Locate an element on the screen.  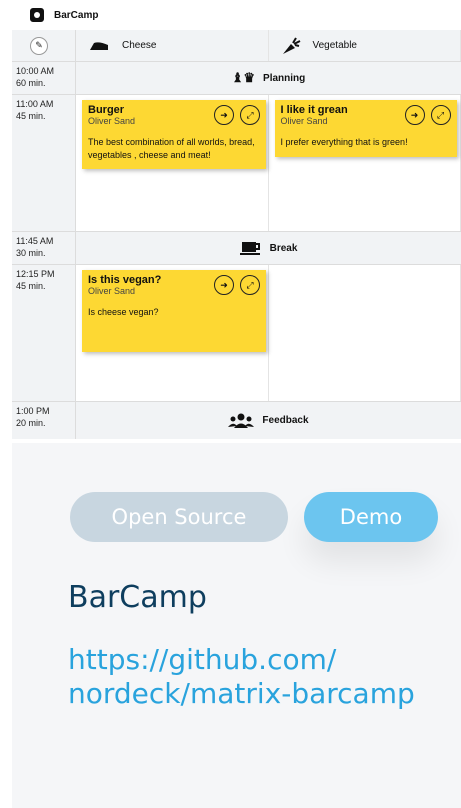
edit-icon: ✎ is located at coordinates (39, 45).